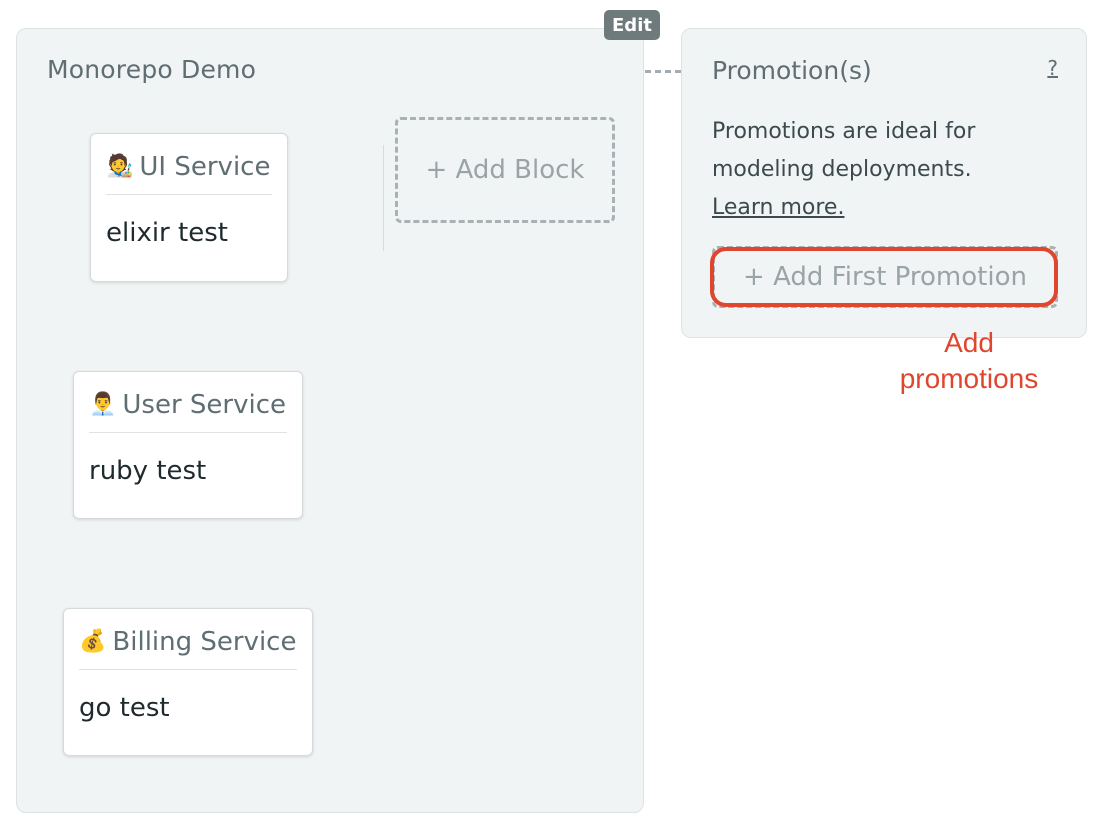  I want to click on block-card-ui-service: 🧑‍🎨 UI Service elixir test, so click(189, 207).